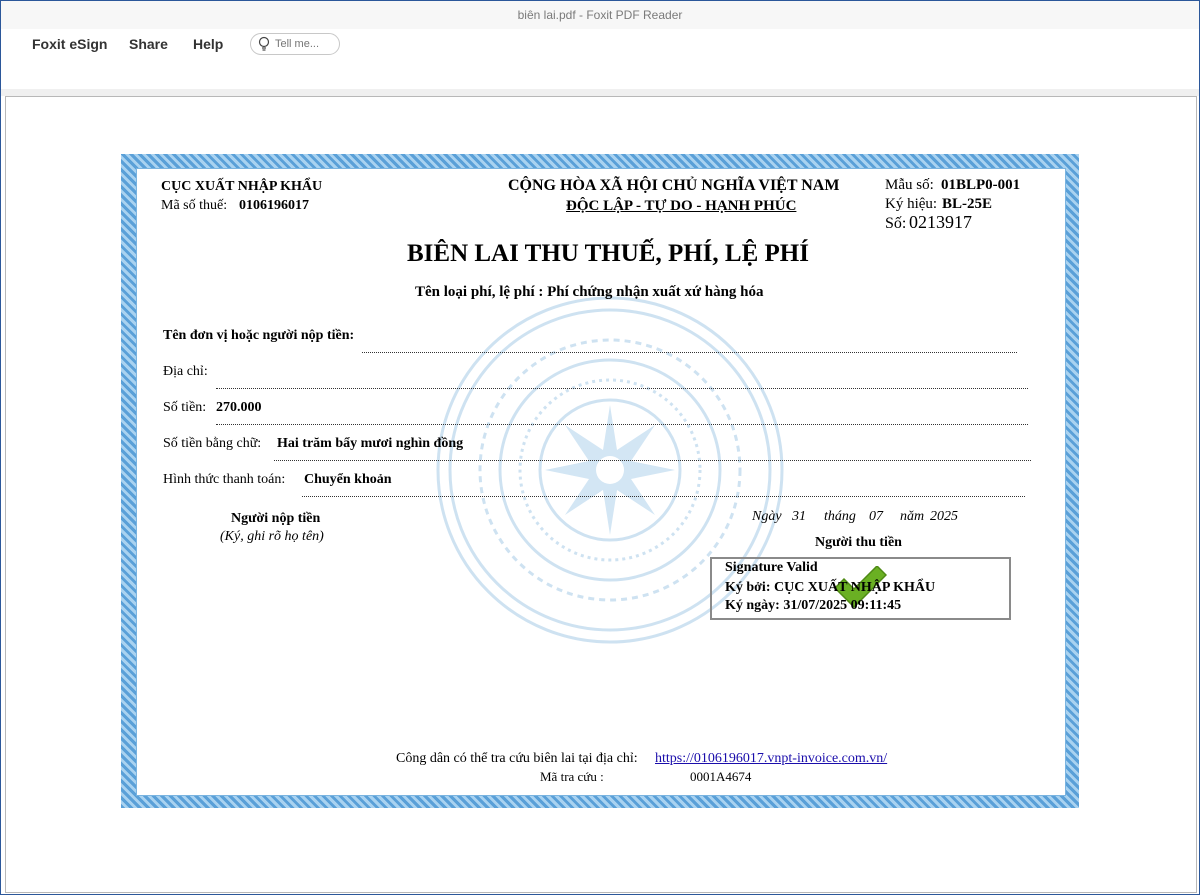 The image size is (1200, 895). What do you see at coordinates (600, 15) in the screenshot?
I see `window-title: biên lai.pdf - Foxit PDF Reader` at bounding box center [600, 15].